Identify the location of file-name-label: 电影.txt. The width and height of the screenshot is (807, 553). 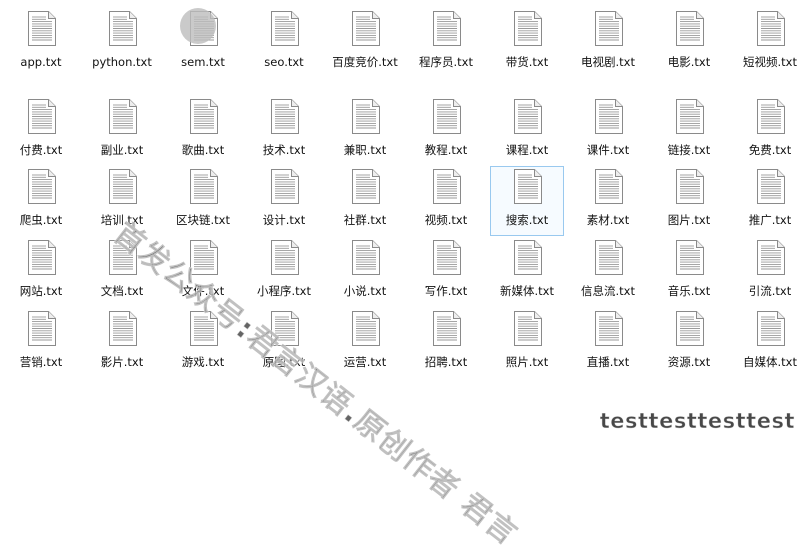
(689, 62).